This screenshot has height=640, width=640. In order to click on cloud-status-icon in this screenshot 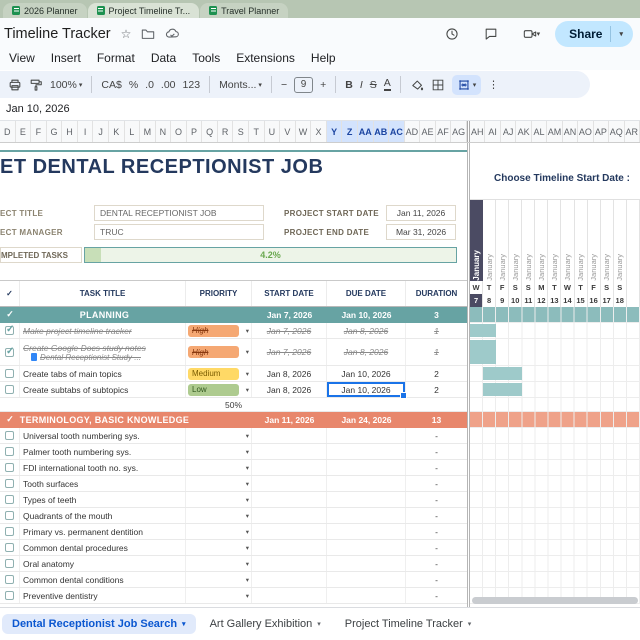, I will do `click(172, 34)`.